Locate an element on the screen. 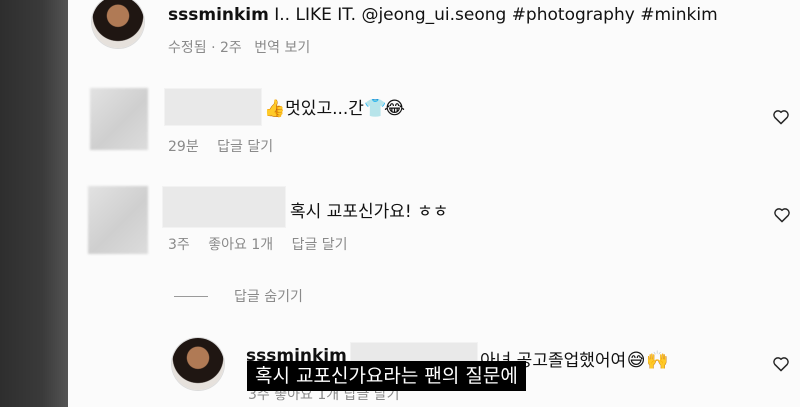  comment-2-username-redacted is located at coordinates (224, 207).